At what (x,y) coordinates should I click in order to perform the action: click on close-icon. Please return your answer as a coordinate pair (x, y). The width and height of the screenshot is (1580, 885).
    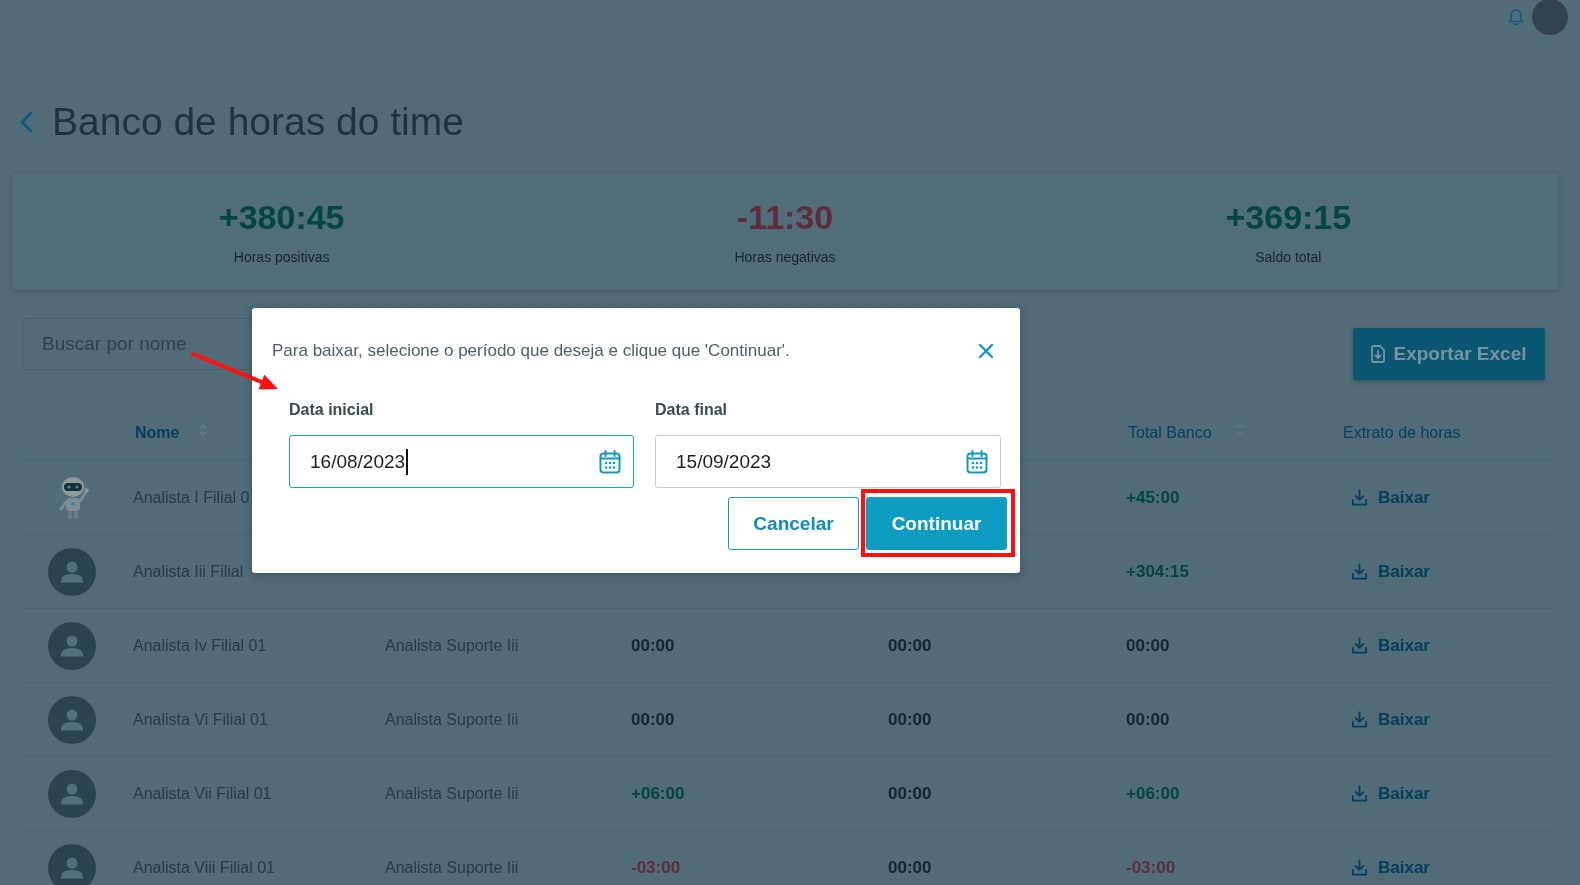
    Looking at the image, I should click on (986, 351).